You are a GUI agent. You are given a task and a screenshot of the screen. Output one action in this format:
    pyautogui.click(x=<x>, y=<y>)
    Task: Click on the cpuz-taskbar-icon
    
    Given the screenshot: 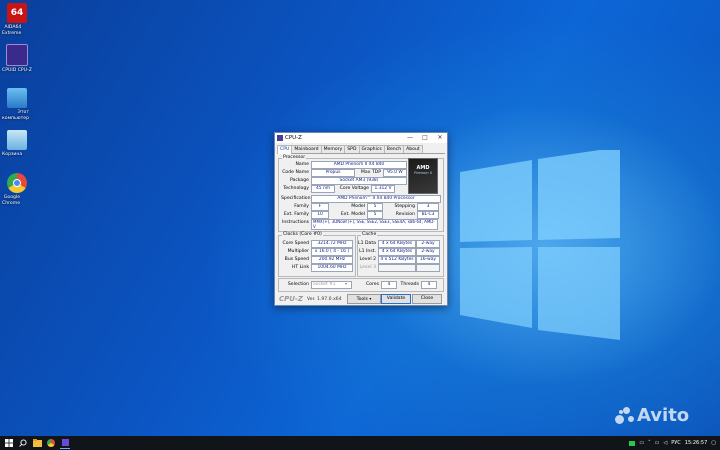 What is the action you would take?
    pyautogui.click(x=65, y=443)
    